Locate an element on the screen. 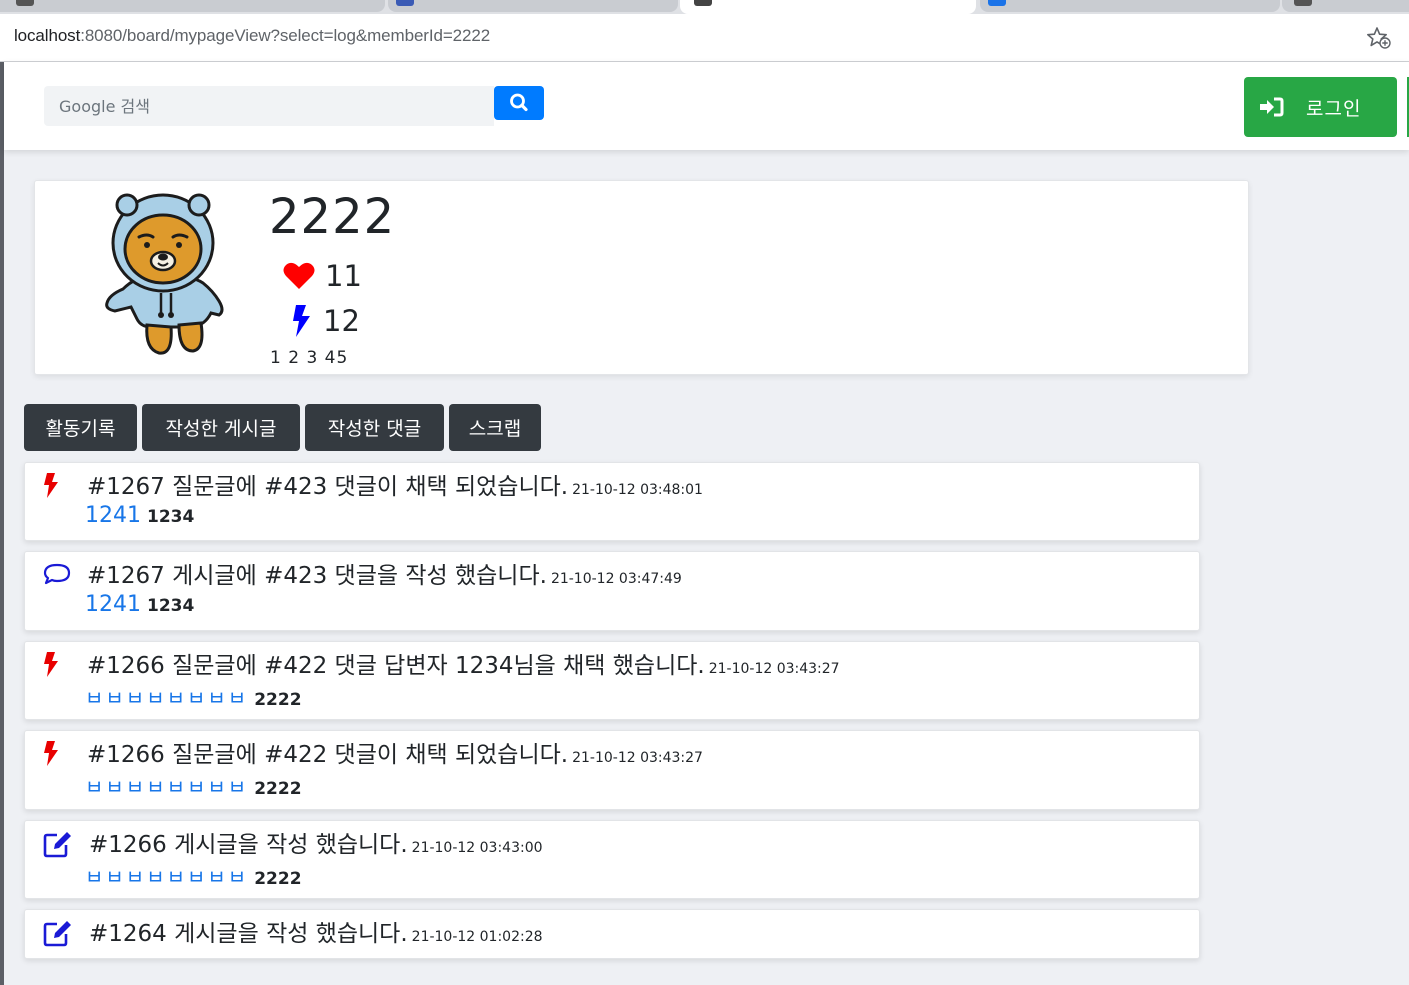 The height and width of the screenshot is (985, 1409). log-time: 21-10-12 03:48:01 is located at coordinates (637, 490).